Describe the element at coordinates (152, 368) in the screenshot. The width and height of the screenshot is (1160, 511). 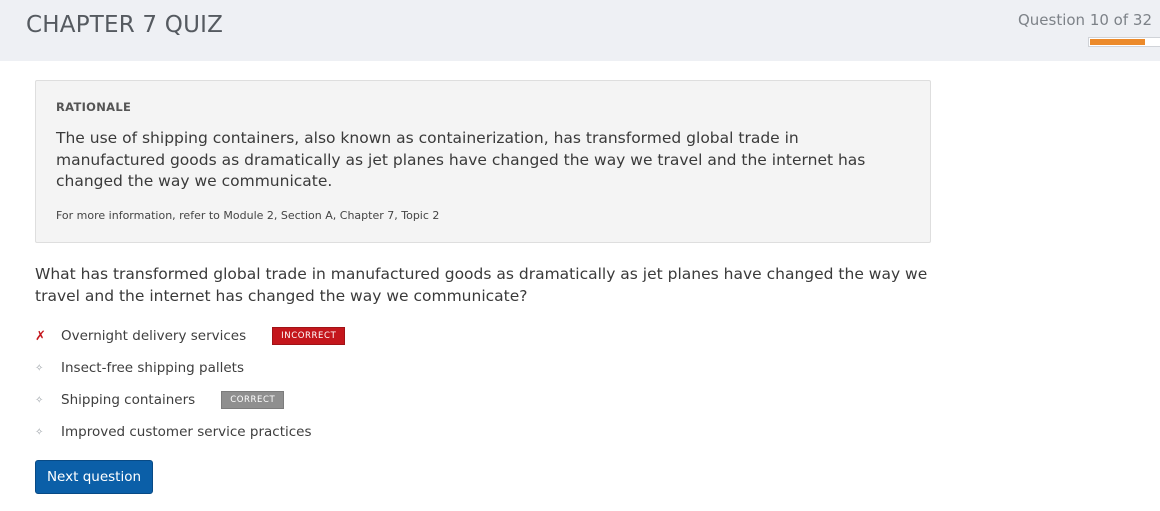
I see `answer-label: Insect-free shipping pallets` at that location.